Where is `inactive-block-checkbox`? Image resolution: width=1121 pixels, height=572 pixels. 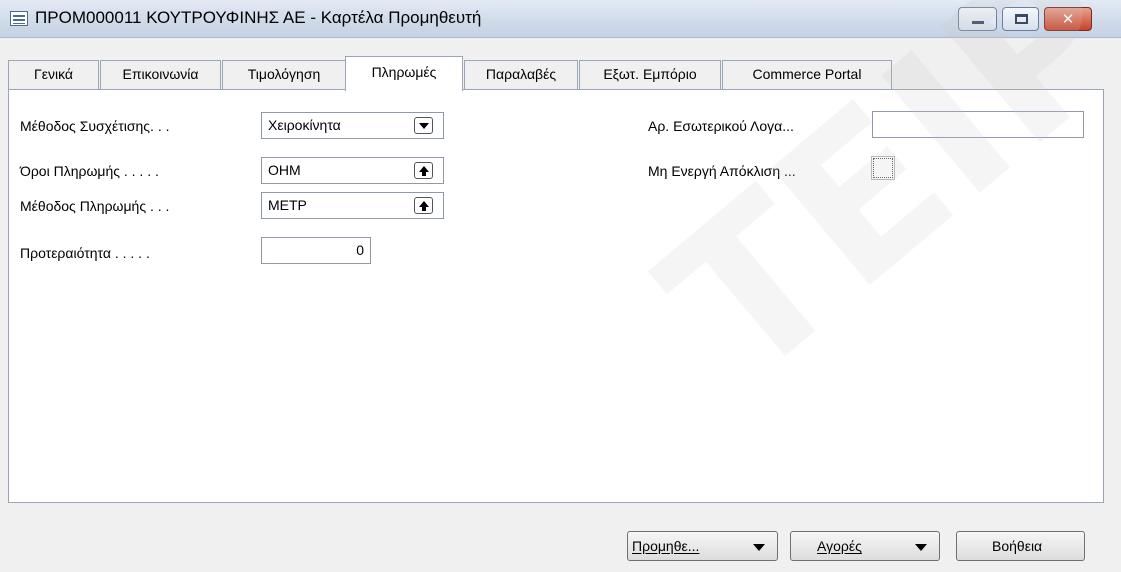
inactive-block-checkbox is located at coordinates (883, 168).